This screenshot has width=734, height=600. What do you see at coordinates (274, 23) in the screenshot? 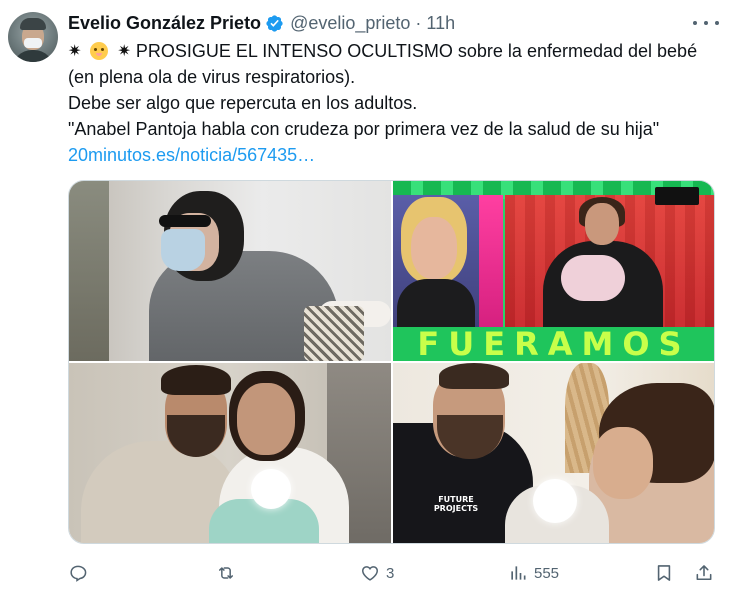
I see `verified-badge-icon` at bounding box center [274, 23].